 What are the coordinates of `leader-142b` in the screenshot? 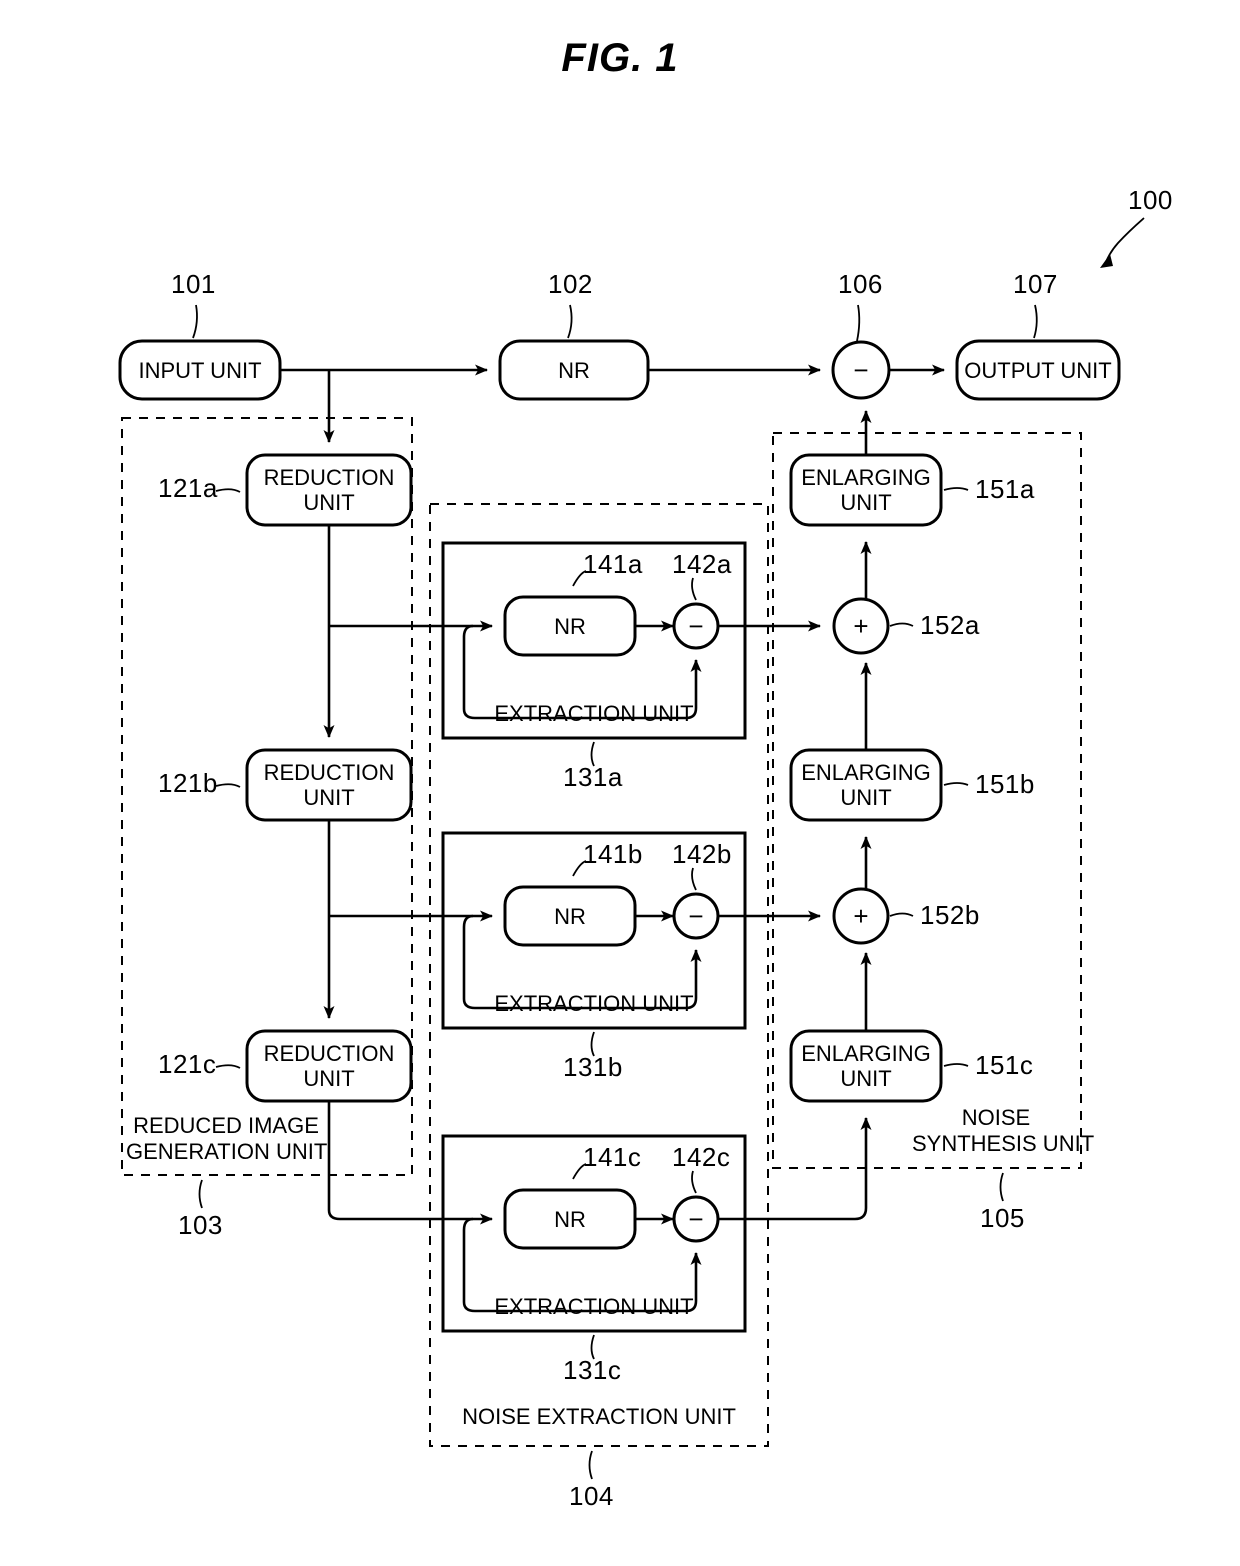 It's located at (694, 879).